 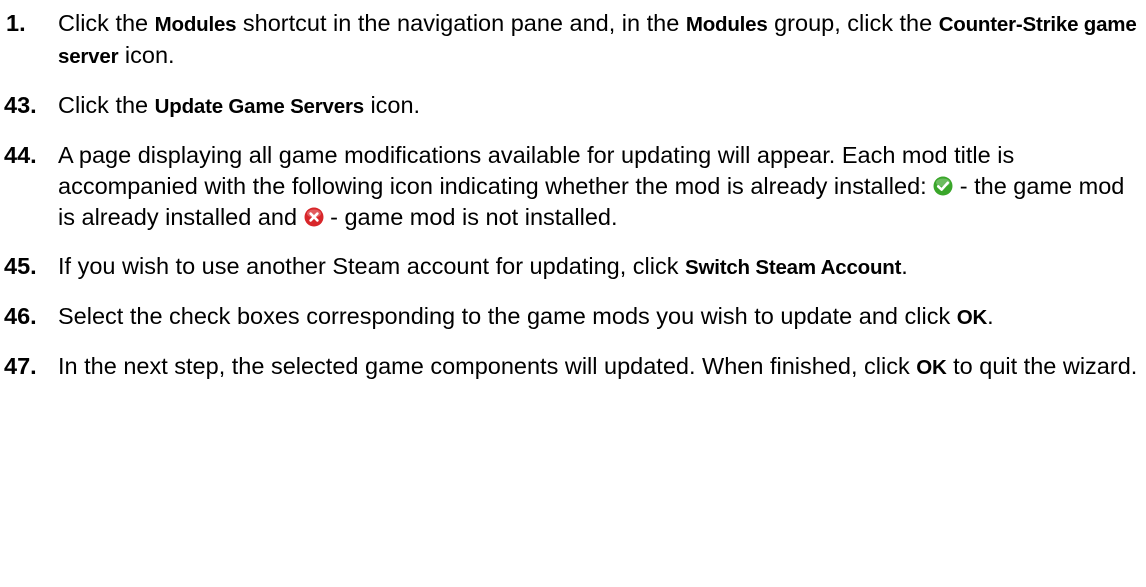 I want to click on step-number: 44., so click(x=20, y=155).